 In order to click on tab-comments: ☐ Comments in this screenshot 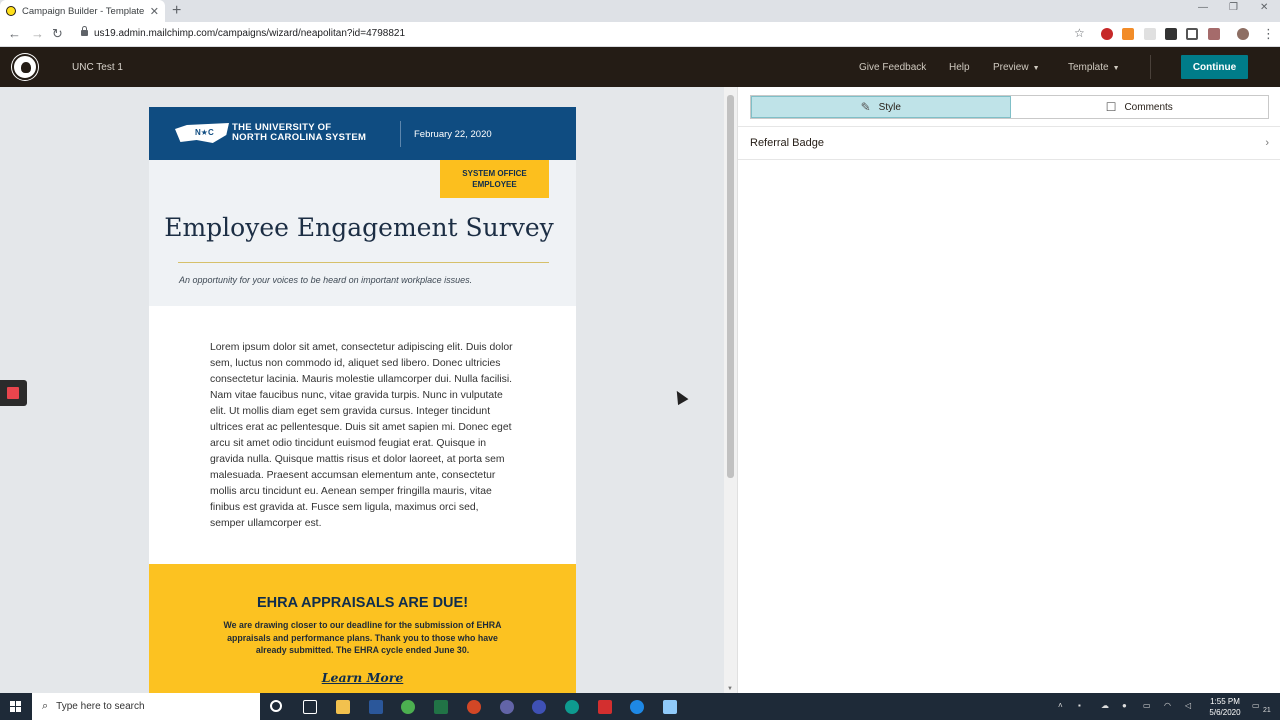, I will do `click(1140, 107)`.